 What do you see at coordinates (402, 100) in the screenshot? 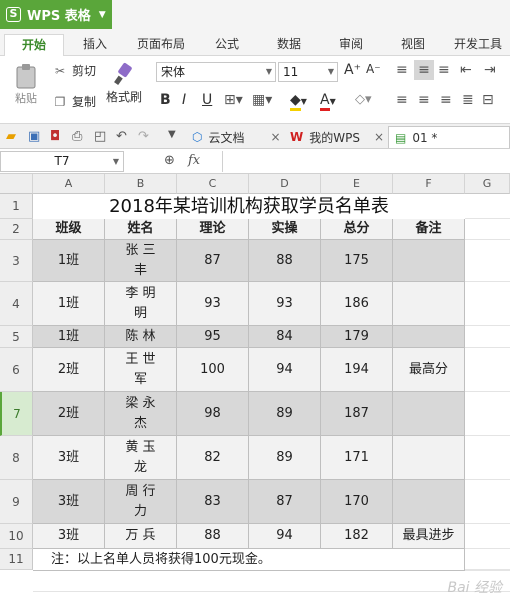
I see `align-left-button: ≡` at bounding box center [402, 100].